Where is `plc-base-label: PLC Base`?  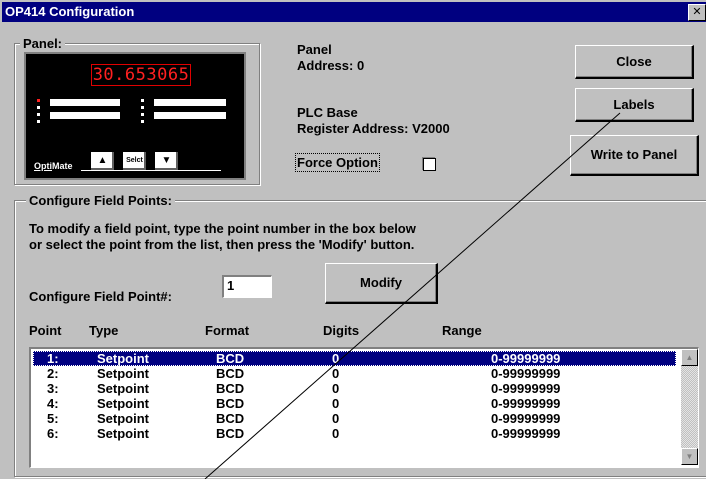
plc-base-label: PLC Base is located at coordinates (327, 112).